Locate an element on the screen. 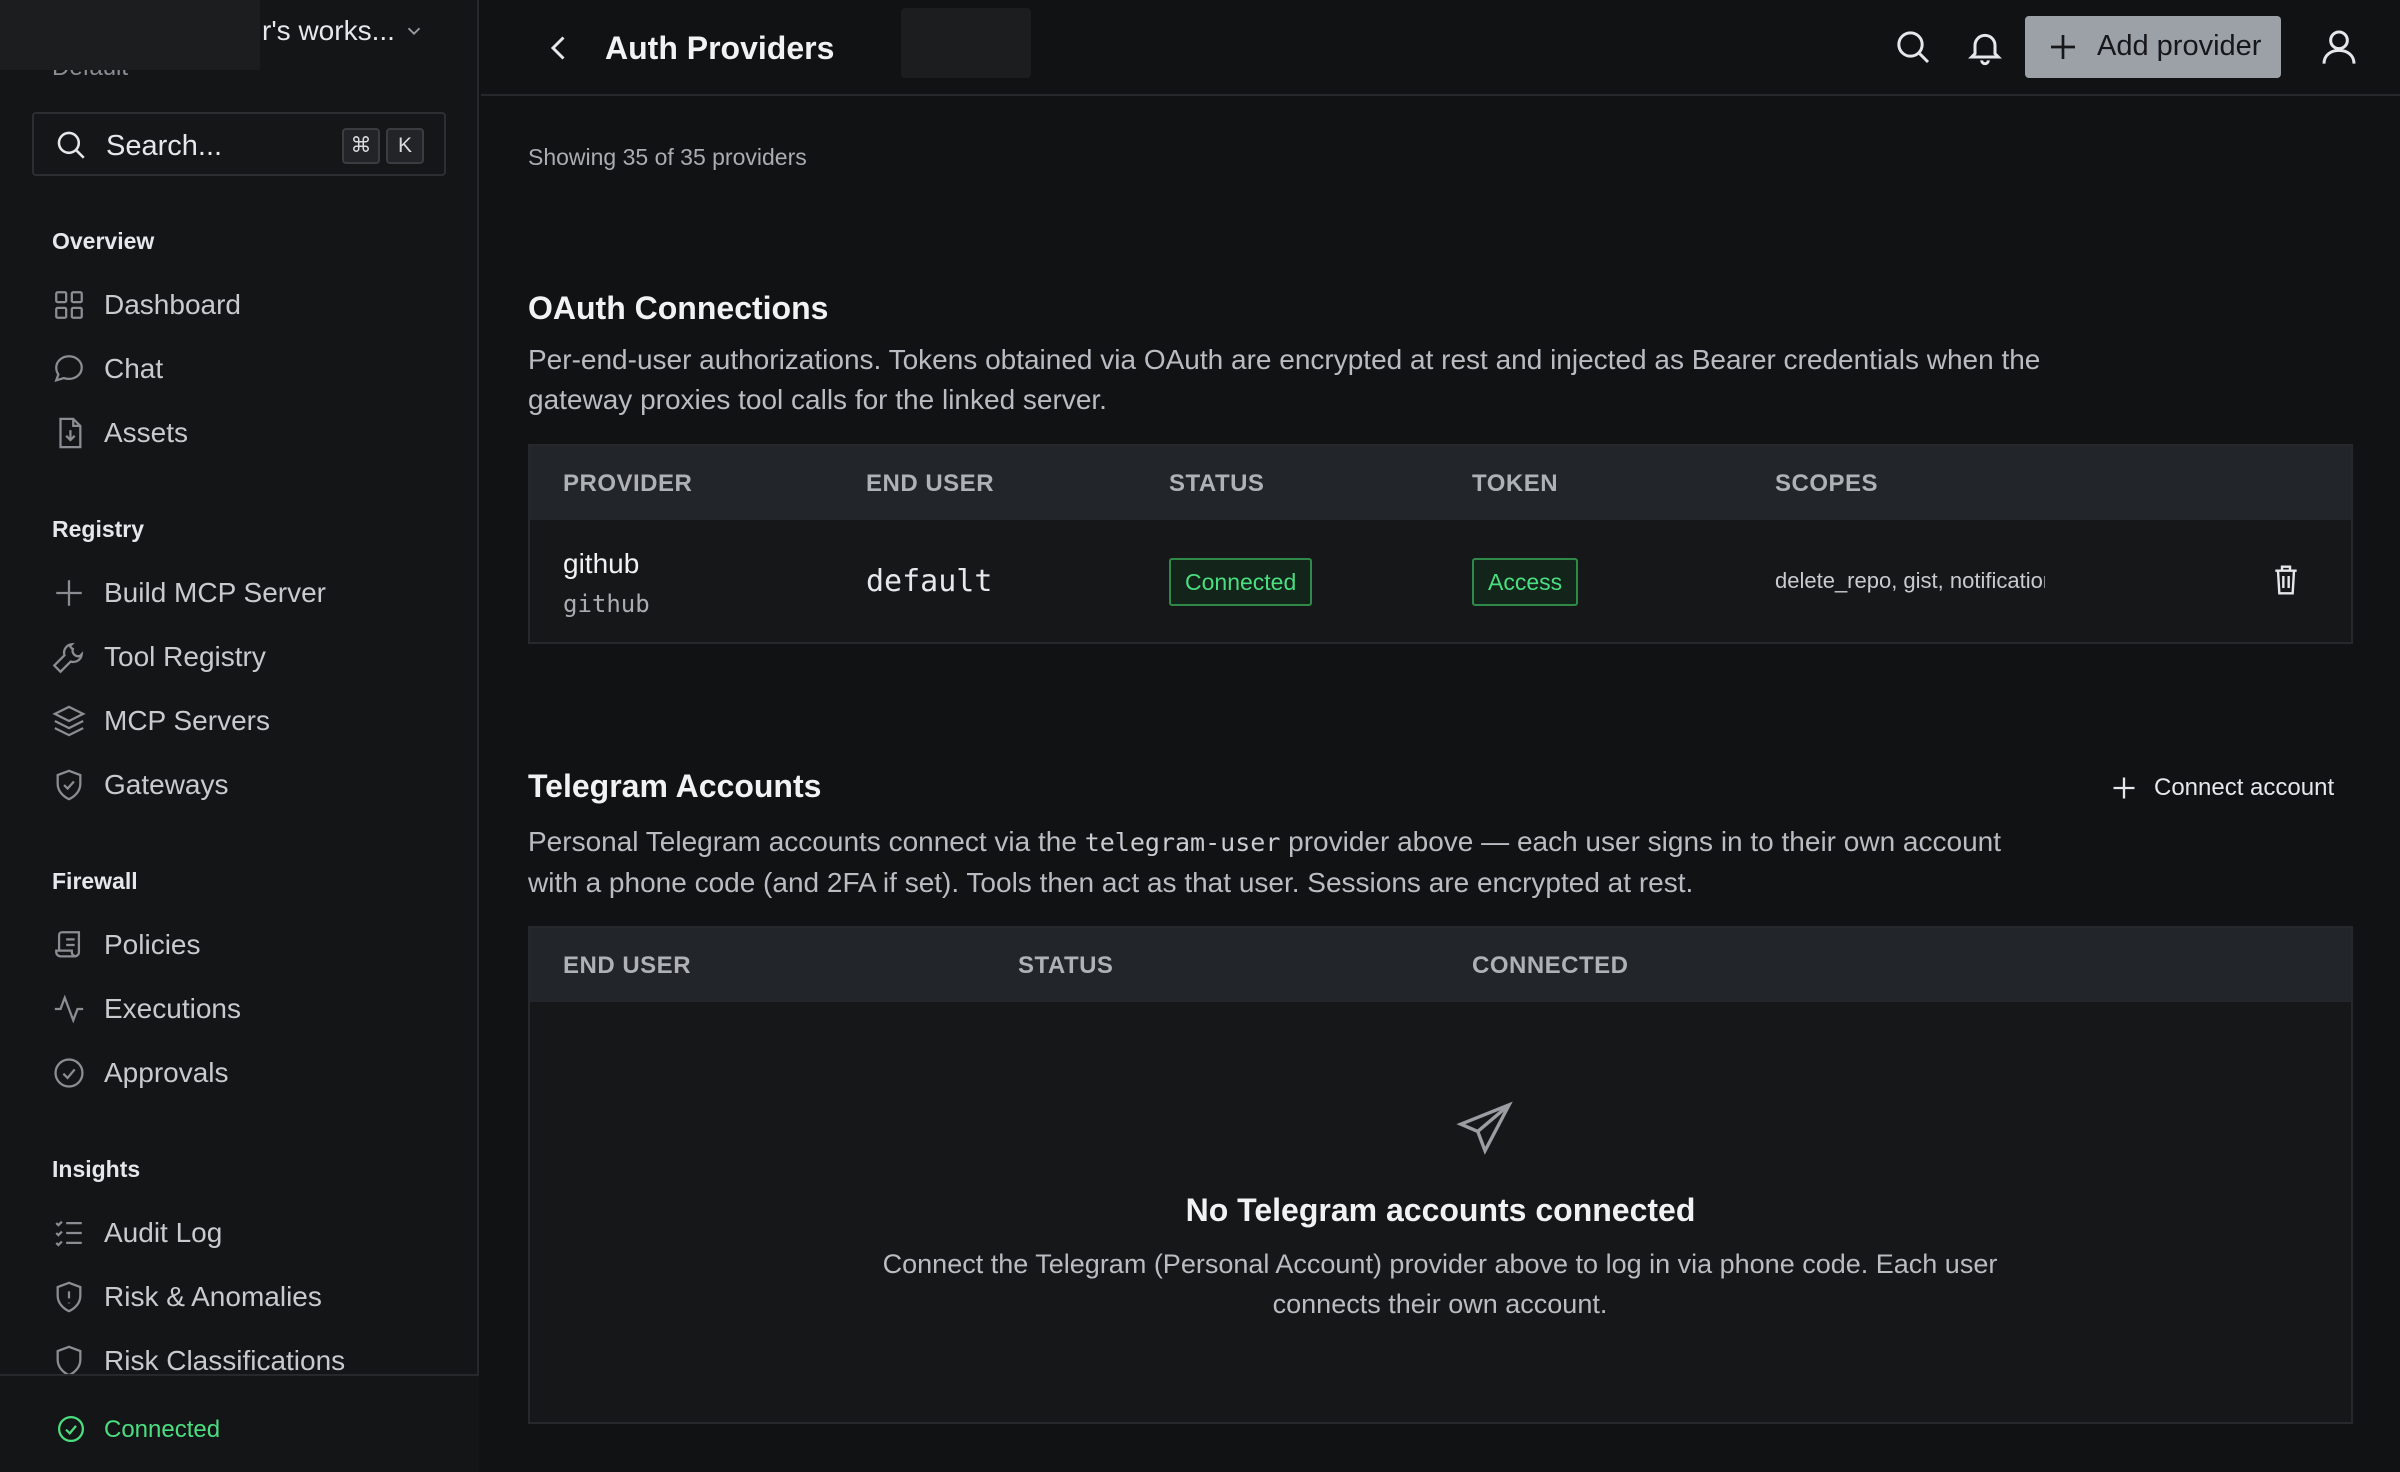 This screenshot has height=1472, width=2400. end-user: default is located at coordinates (929, 581).